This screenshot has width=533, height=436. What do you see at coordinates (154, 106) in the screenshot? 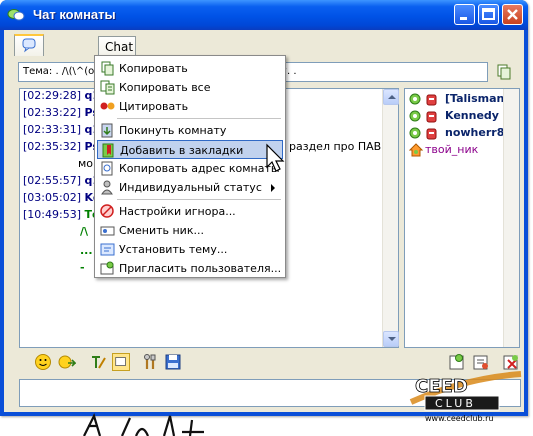
I see `menu-item-label: Цитировать` at bounding box center [154, 106].